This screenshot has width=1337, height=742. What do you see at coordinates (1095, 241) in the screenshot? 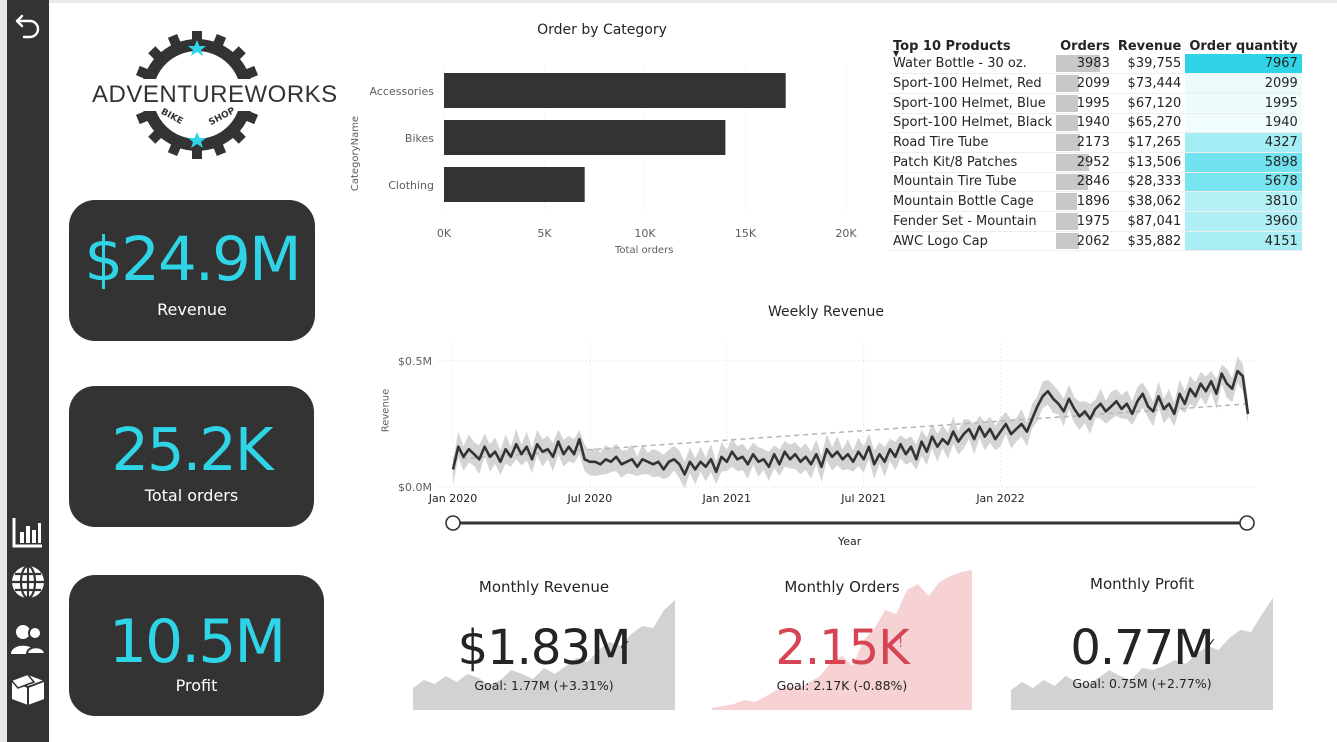
I see `table-row: AWC Logo Cap 2062 $35,882 4151` at bounding box center [1095, 241].